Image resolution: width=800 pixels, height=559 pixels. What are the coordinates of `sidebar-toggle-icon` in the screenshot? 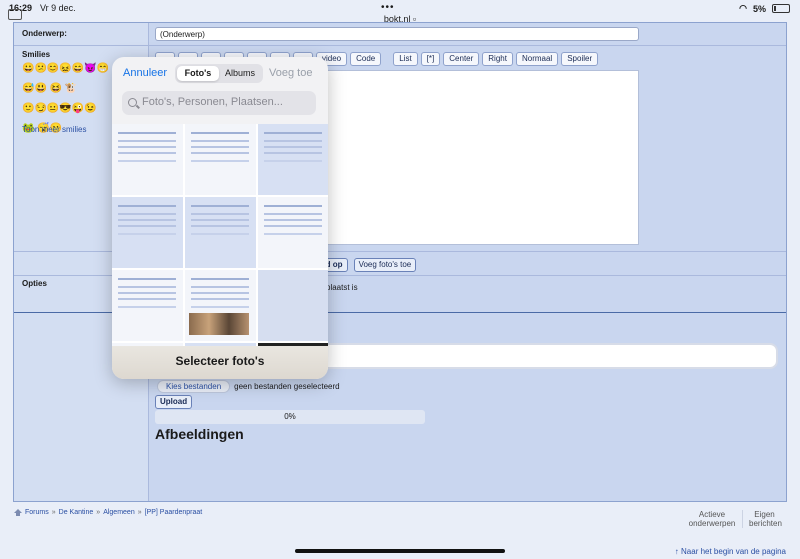 It's located at (15, 14).